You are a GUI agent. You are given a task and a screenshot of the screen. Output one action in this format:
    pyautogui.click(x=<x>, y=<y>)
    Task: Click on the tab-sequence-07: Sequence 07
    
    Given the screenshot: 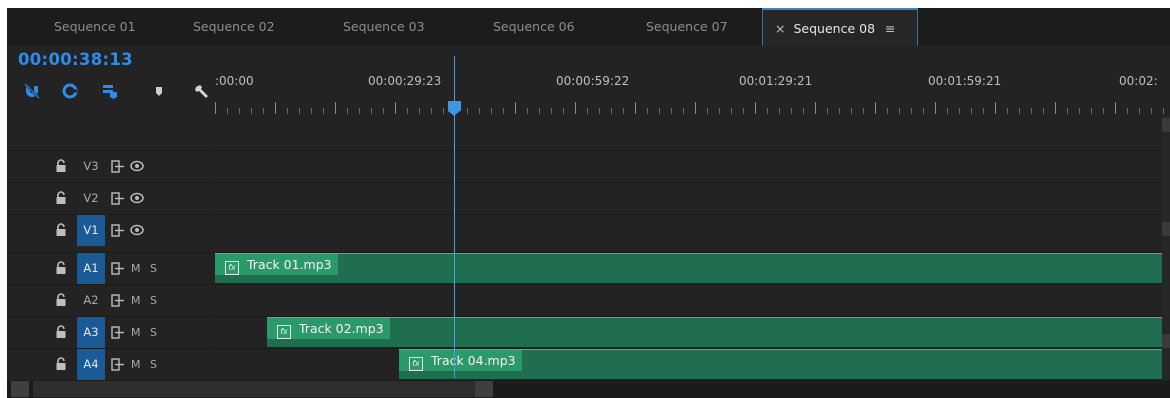 What is the action you would take?
    pyautogui.click(x=687, y=27)
    